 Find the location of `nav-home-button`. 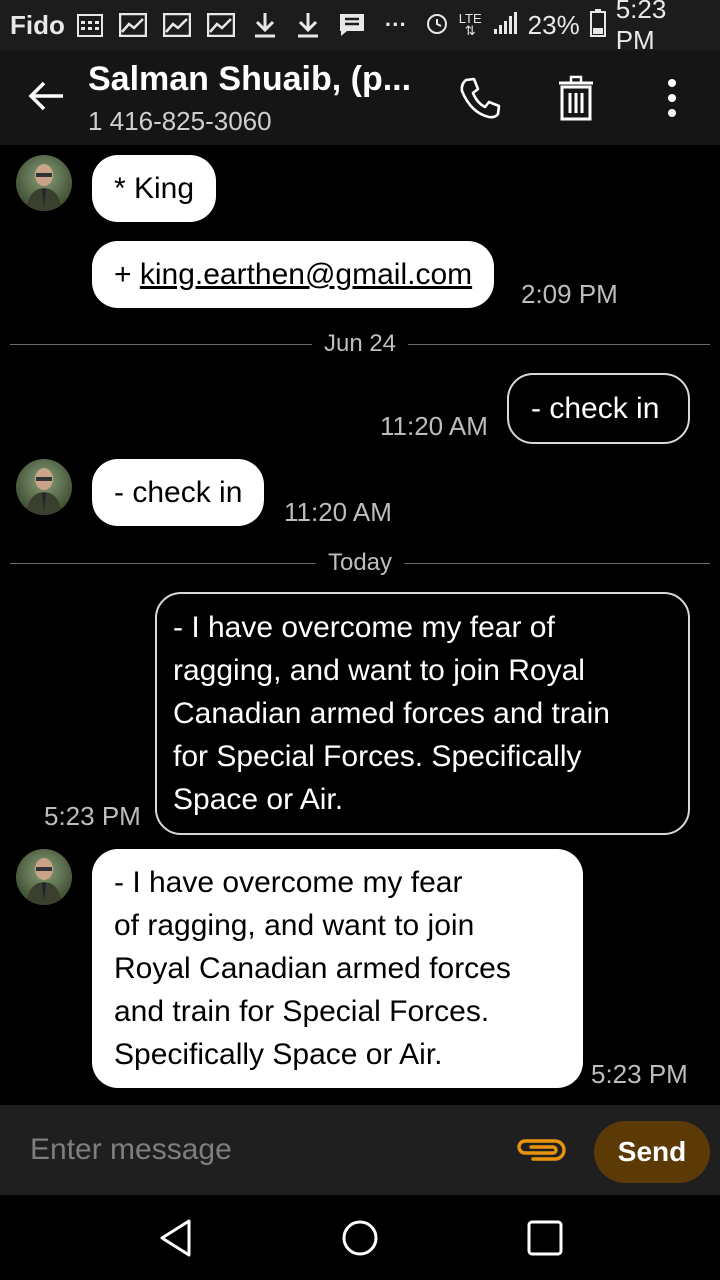

nav-home-button is located at coordinates (360, 1238).